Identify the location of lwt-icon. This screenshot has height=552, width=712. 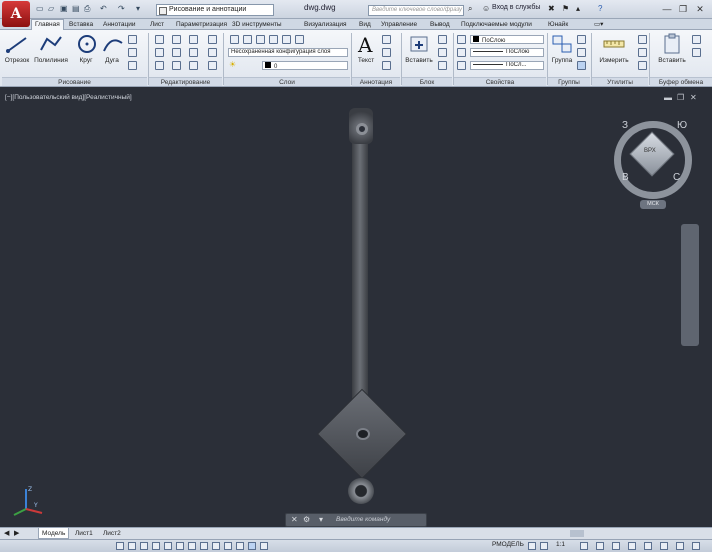
(216, 546).